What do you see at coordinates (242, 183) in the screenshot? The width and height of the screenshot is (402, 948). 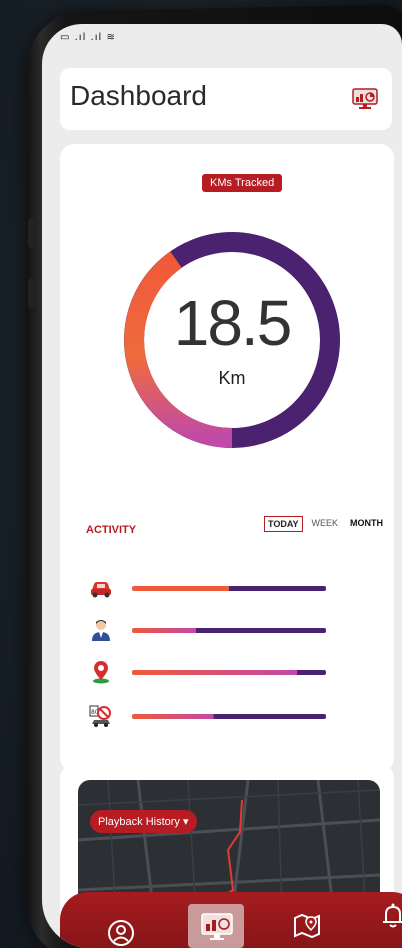 I see `kms-tracked-badge: KMs Tracked` at bounding box center [242, 183].